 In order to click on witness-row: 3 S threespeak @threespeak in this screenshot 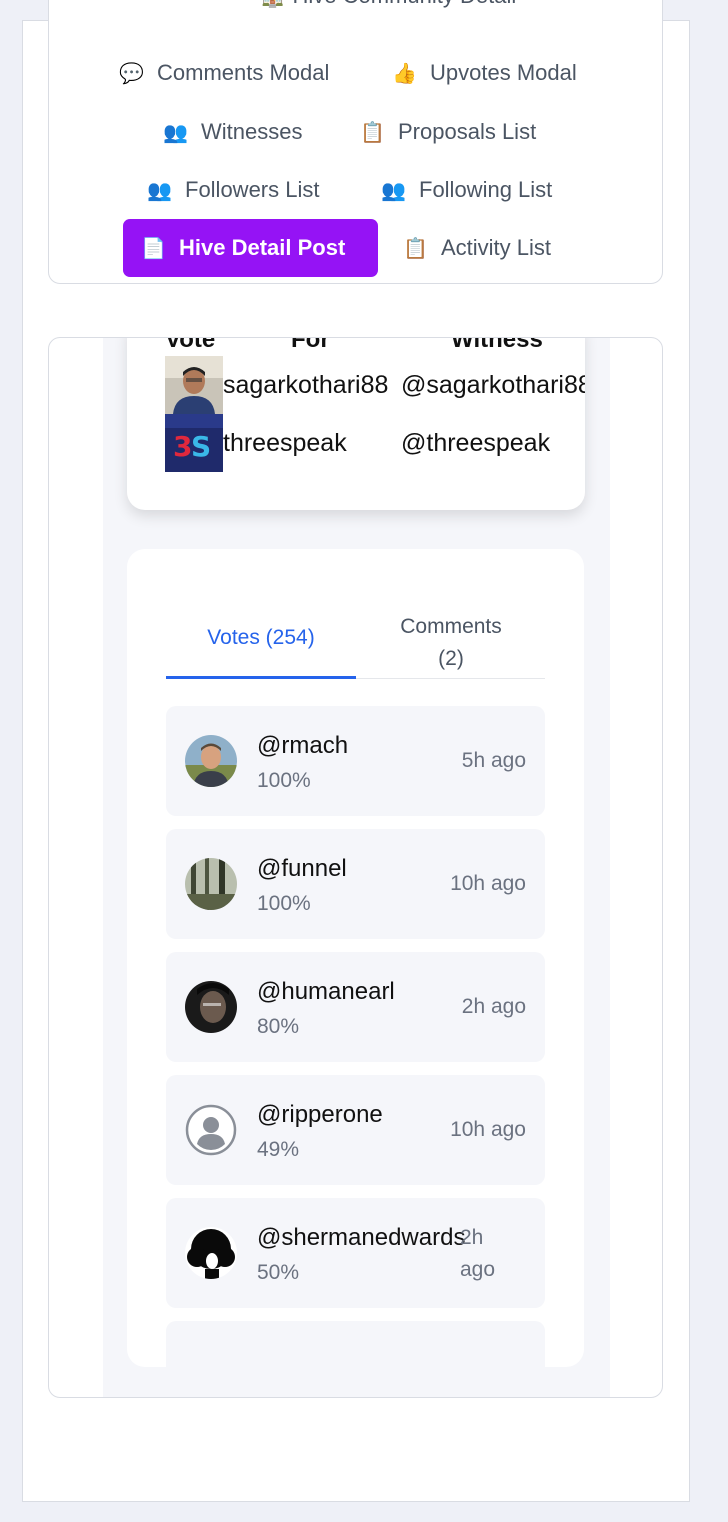, I will do `click(357, 443)`.